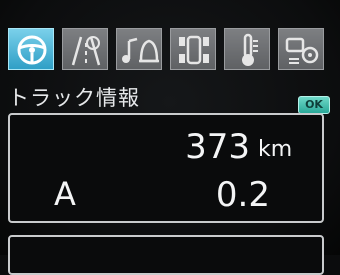 Image resolution: width=340 pixels, height=275 pixels. I want to click on trip-meter-label: A, so click(65, 194).